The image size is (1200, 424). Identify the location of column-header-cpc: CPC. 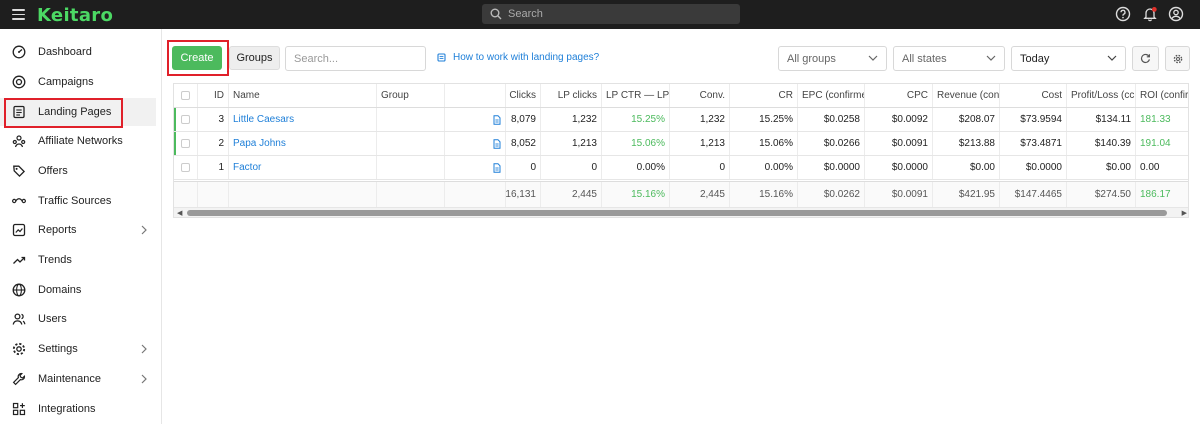
(899, 95).